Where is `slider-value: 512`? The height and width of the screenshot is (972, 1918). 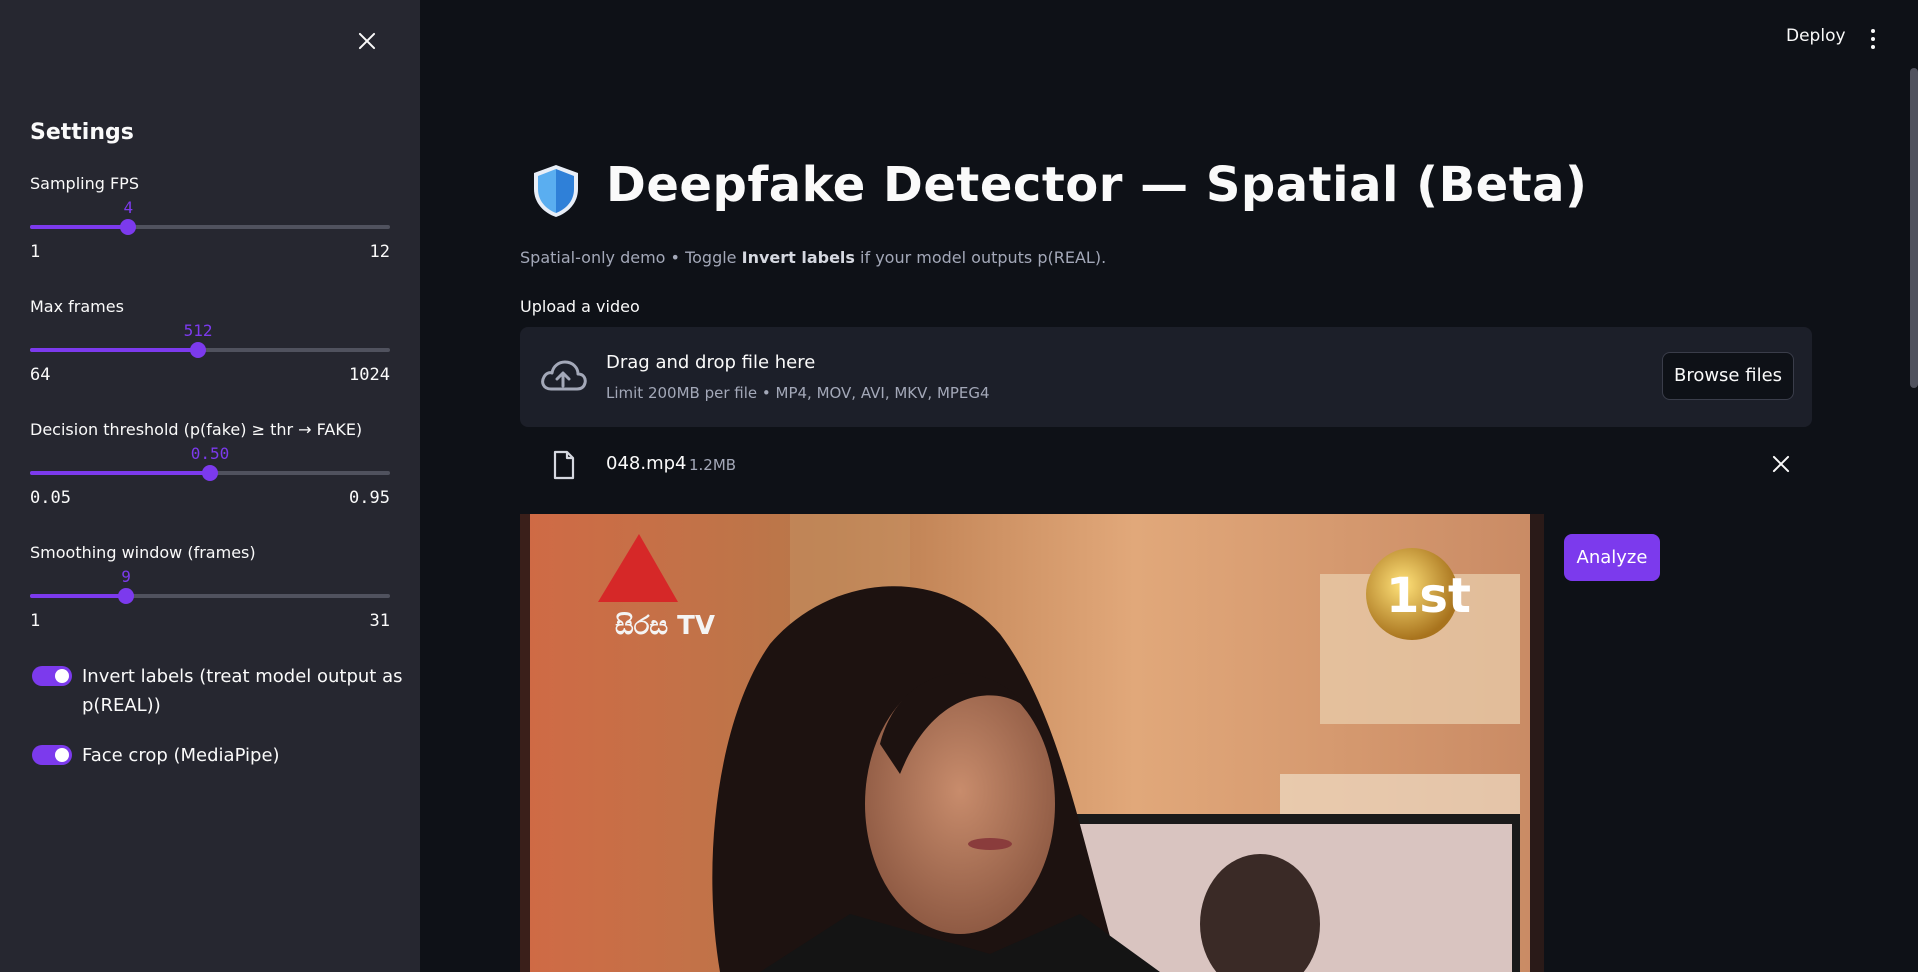 slider-value: 512 is located at coordinates (198, 330).